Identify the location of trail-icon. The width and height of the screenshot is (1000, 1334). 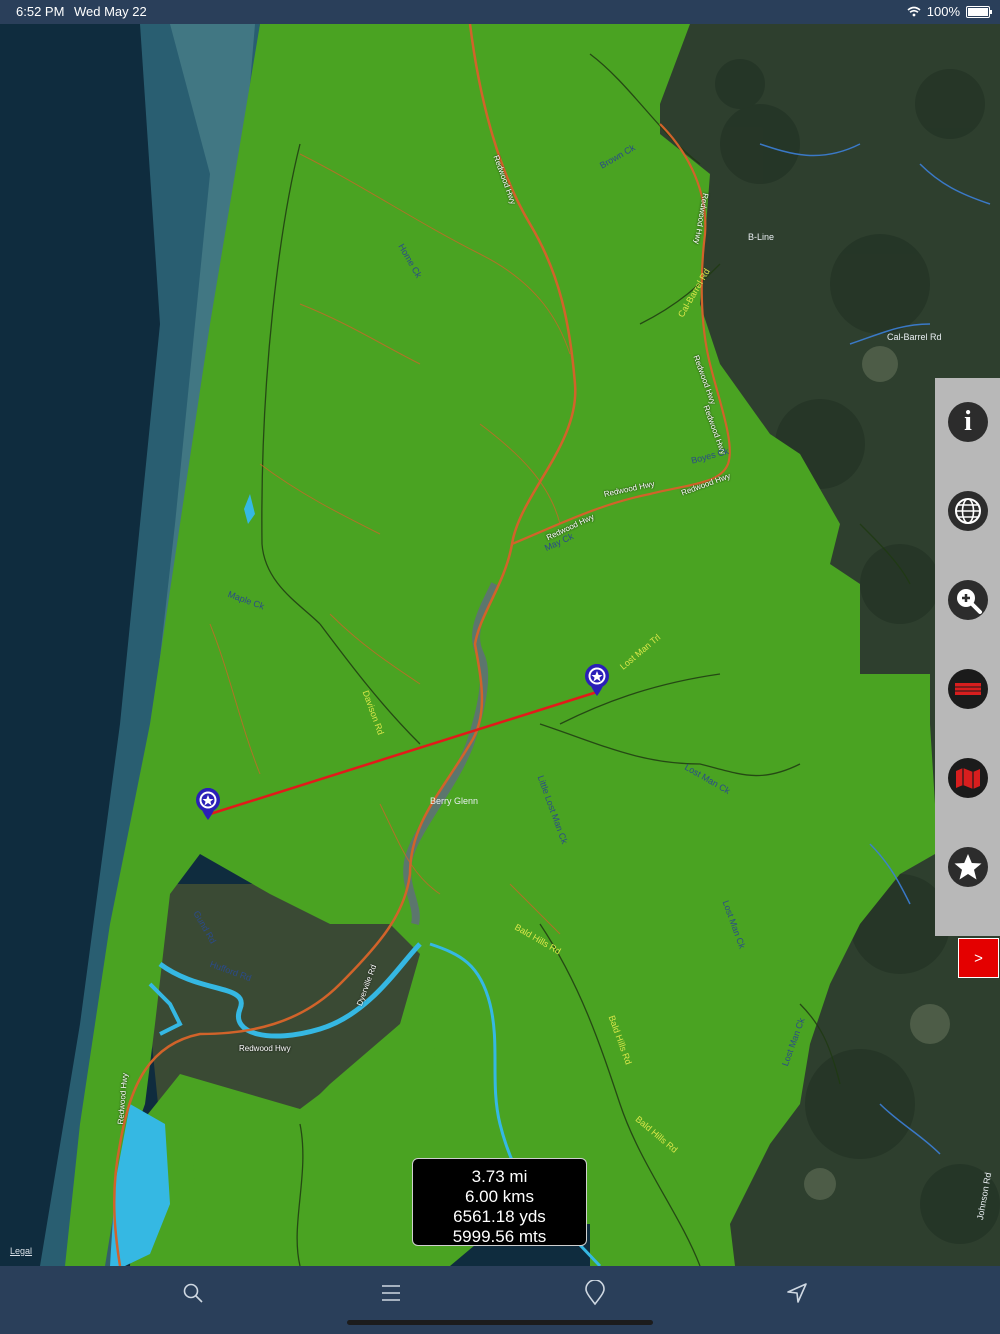
(968, 689).